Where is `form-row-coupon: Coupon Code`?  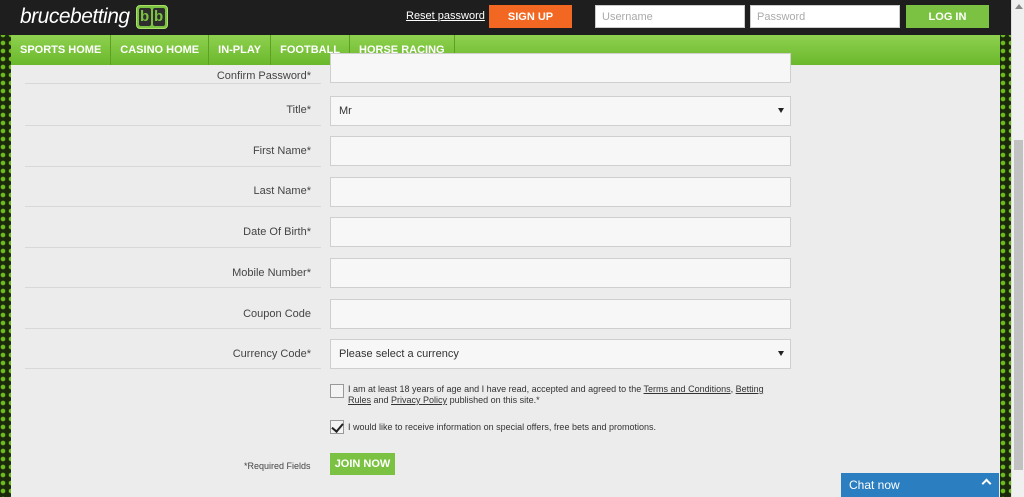 form-row-coupon: Coupon Code is located at coordinates (173, 308).